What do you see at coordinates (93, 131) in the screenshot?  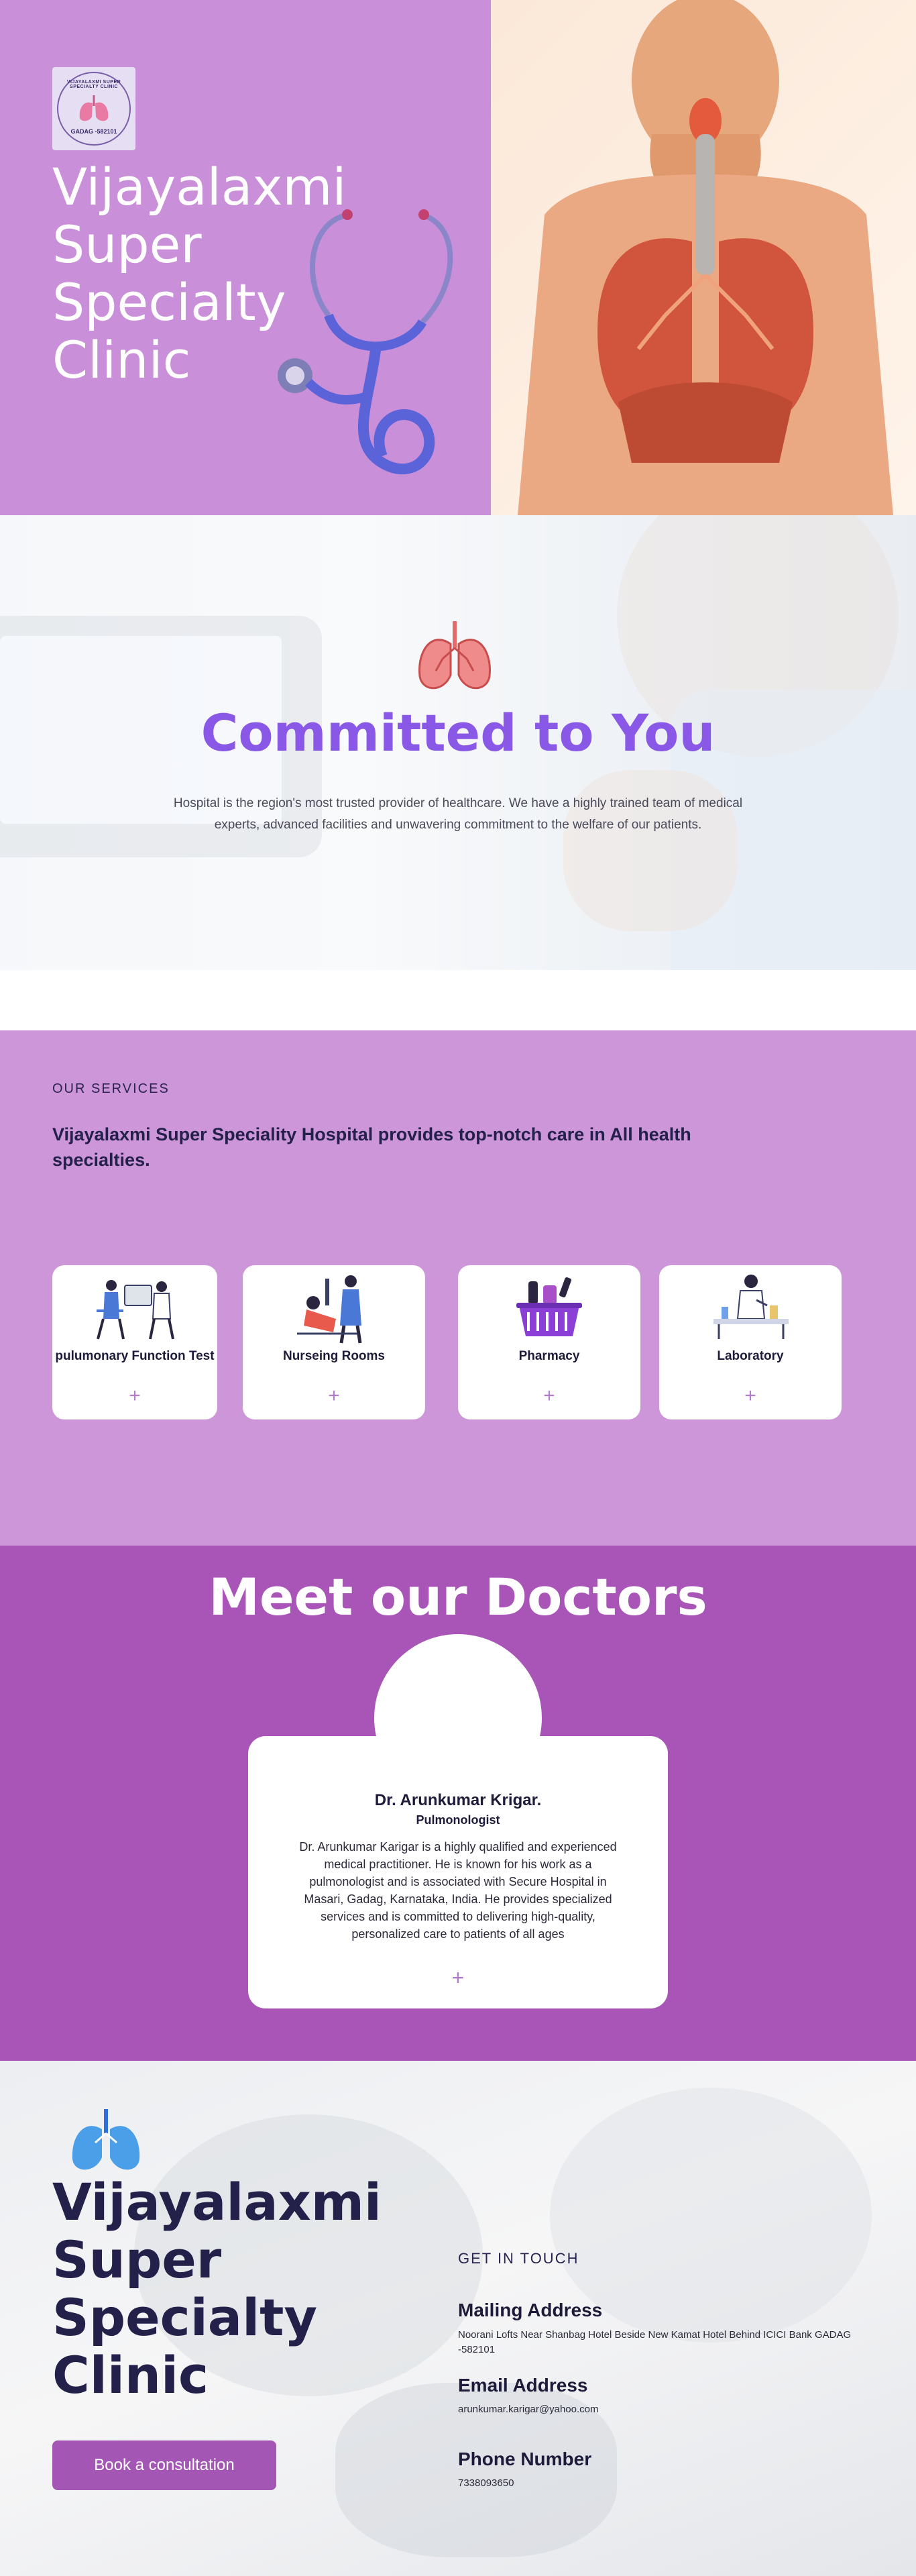 I see `logo-bottom-text: GADAG -582101` at bounding box center [93, 131].